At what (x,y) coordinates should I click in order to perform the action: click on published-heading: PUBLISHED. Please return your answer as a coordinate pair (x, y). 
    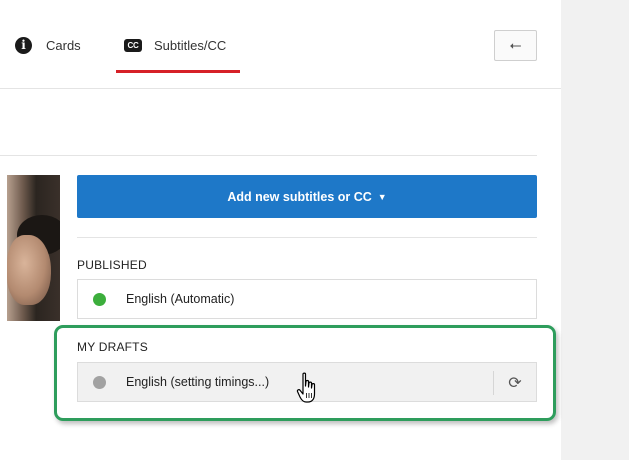
    Looking at the image, I should click on (112, 265).